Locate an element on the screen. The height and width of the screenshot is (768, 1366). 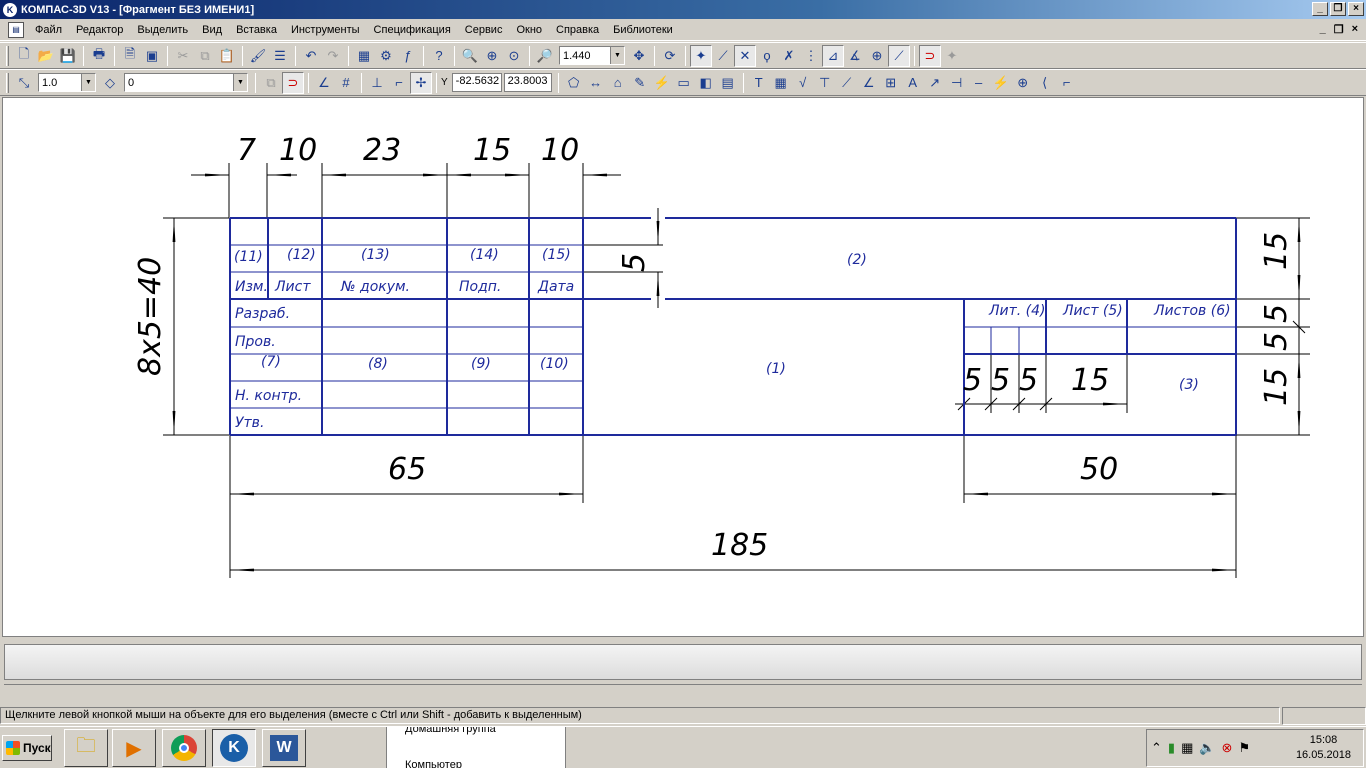
snap-grid-icon: ⋮ is located at coordinates (811, 56).